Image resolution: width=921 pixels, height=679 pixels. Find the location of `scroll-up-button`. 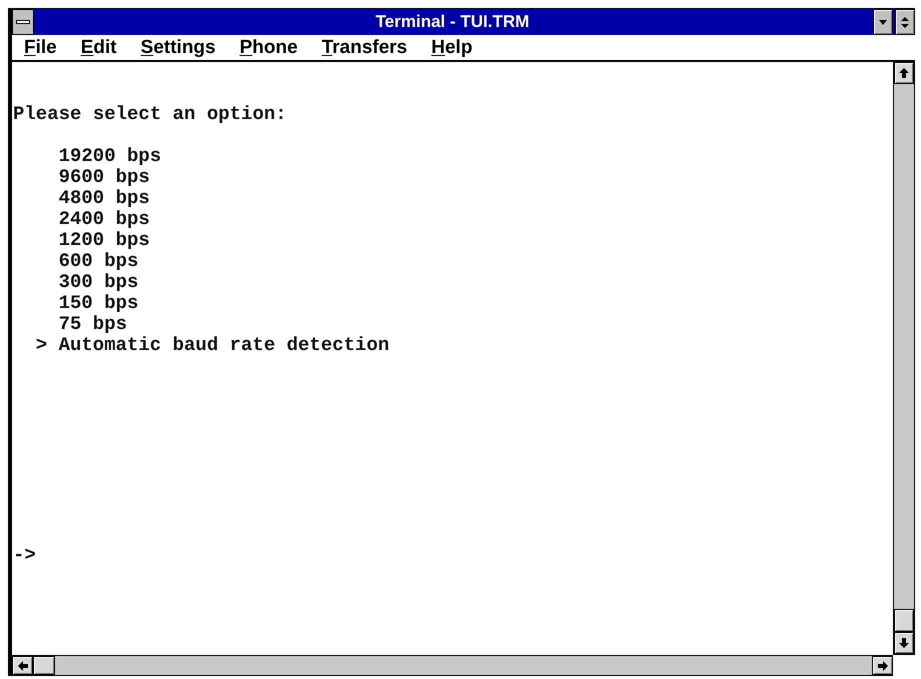

scroll-up-button is located at coordinates (904, 73).